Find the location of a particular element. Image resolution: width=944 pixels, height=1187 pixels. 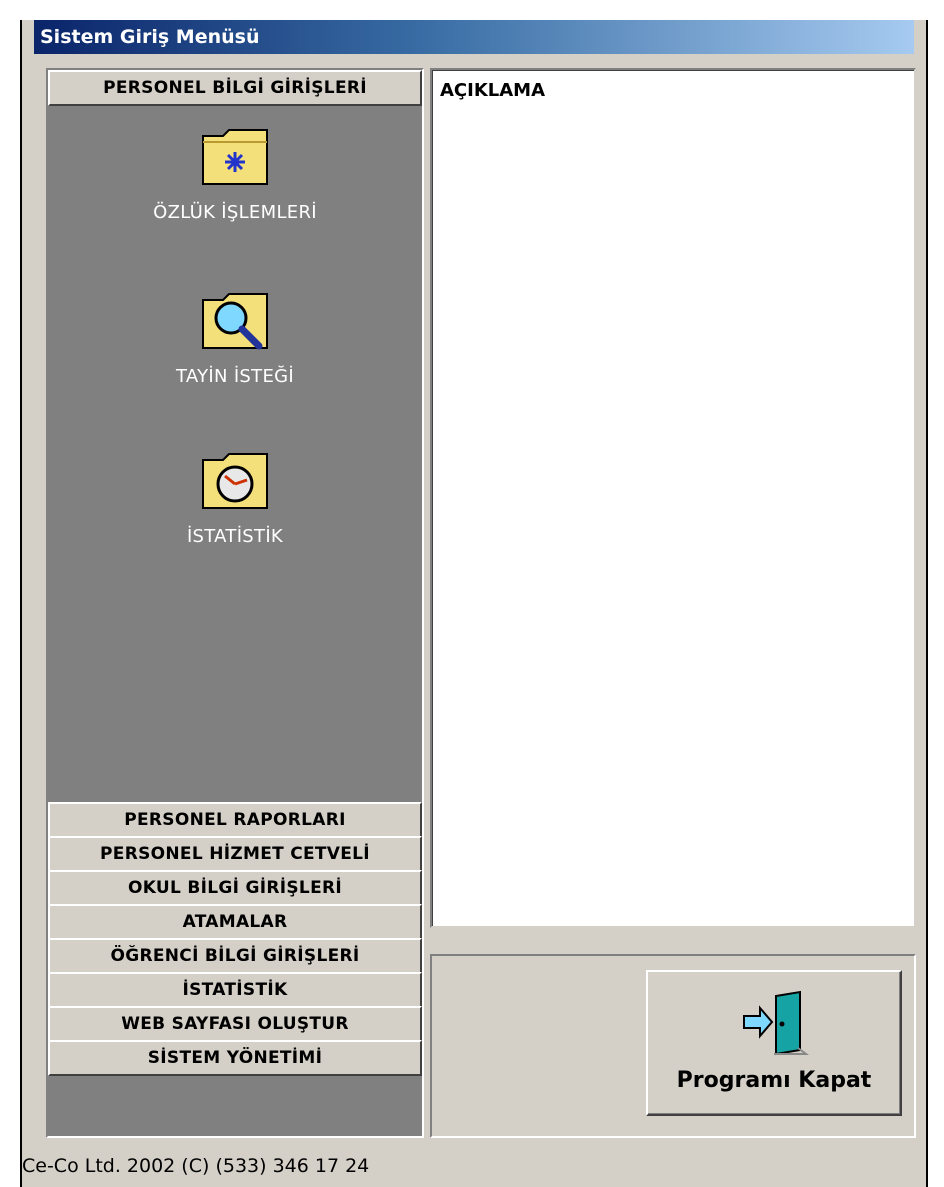

description-title: AÇIKLAMA is located at coordinates (493, 90).